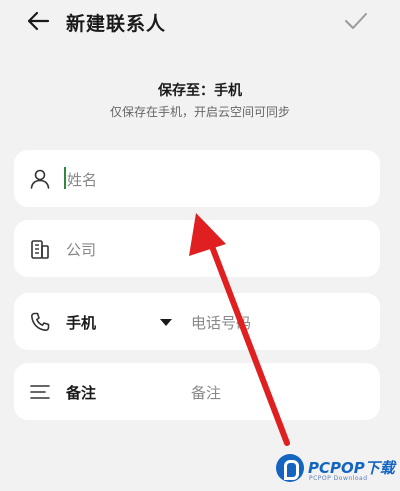 The image size is (400, 491). I want to click on name-input: 姓名, so click(82, 179).